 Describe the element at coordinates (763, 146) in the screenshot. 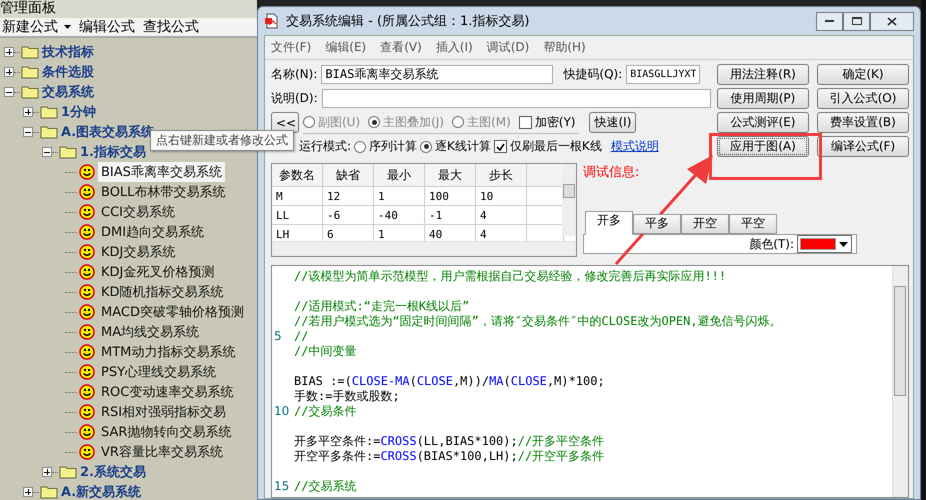

I see `action-button: 应用于图(A)` at that location.